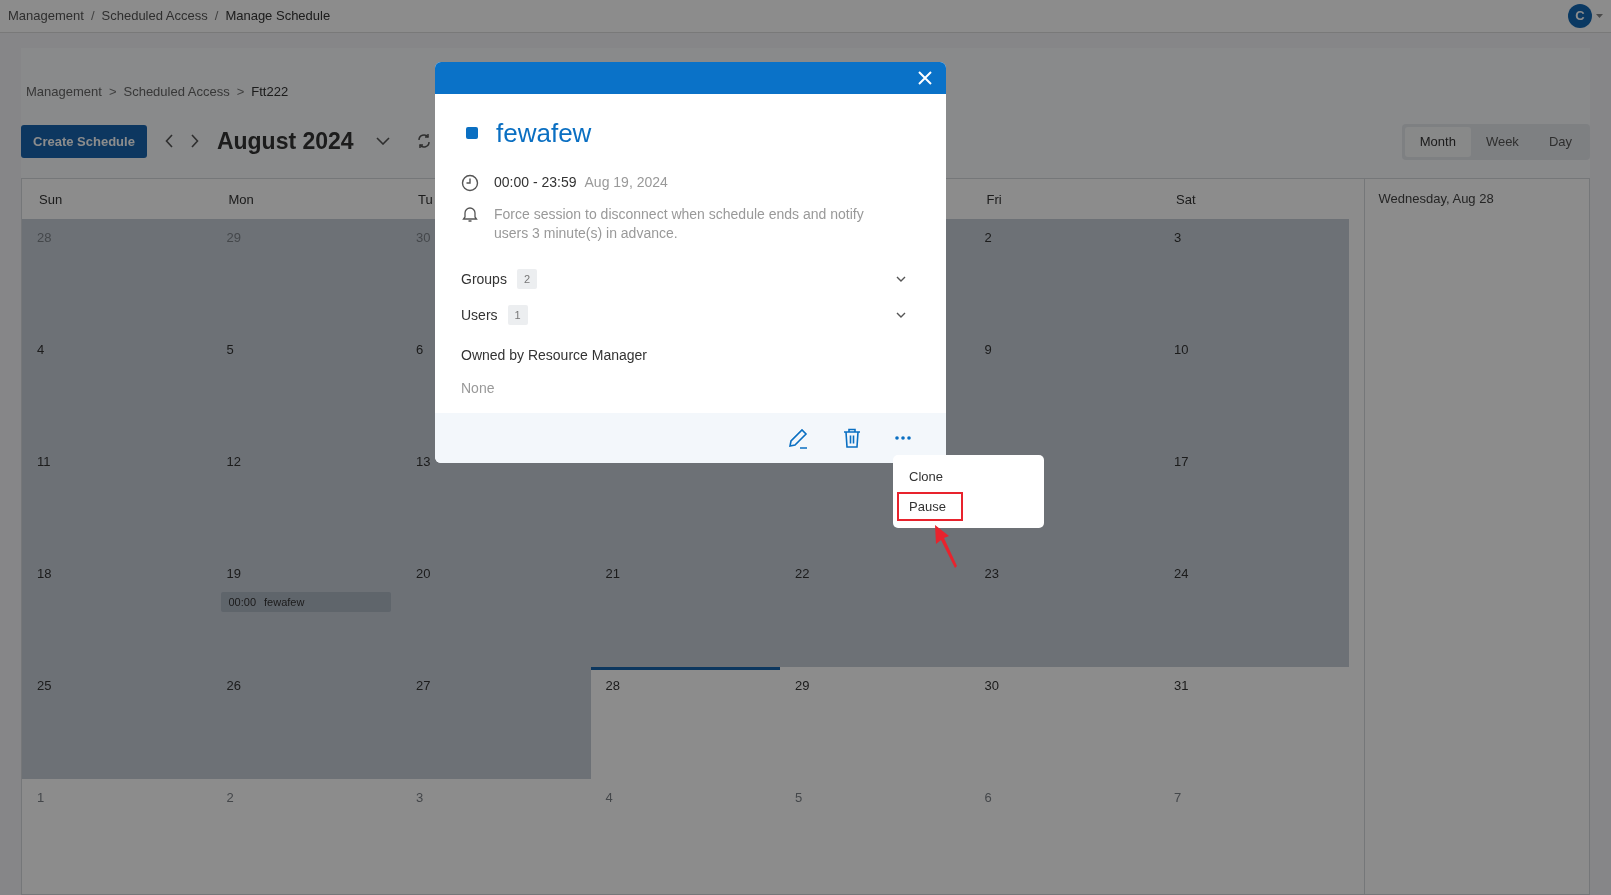  What do you see at coordinates (903, 438) in the screenshot?
I see `more-icon` at bounding box center [903, 438].